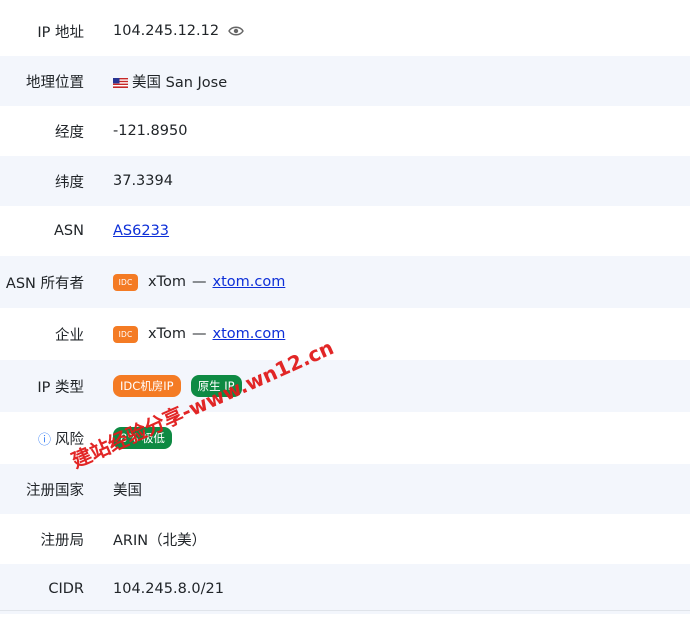  I want to click on value-asn: AS6233, so click(401, 231).